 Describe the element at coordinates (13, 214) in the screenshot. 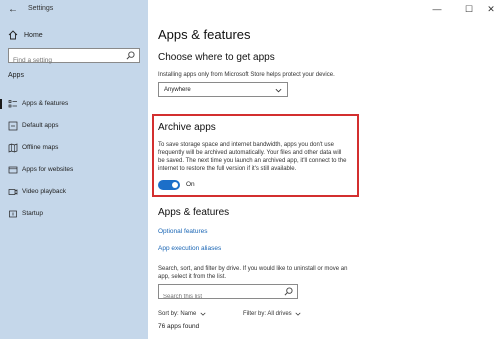

I see `startup-icon` at that location.